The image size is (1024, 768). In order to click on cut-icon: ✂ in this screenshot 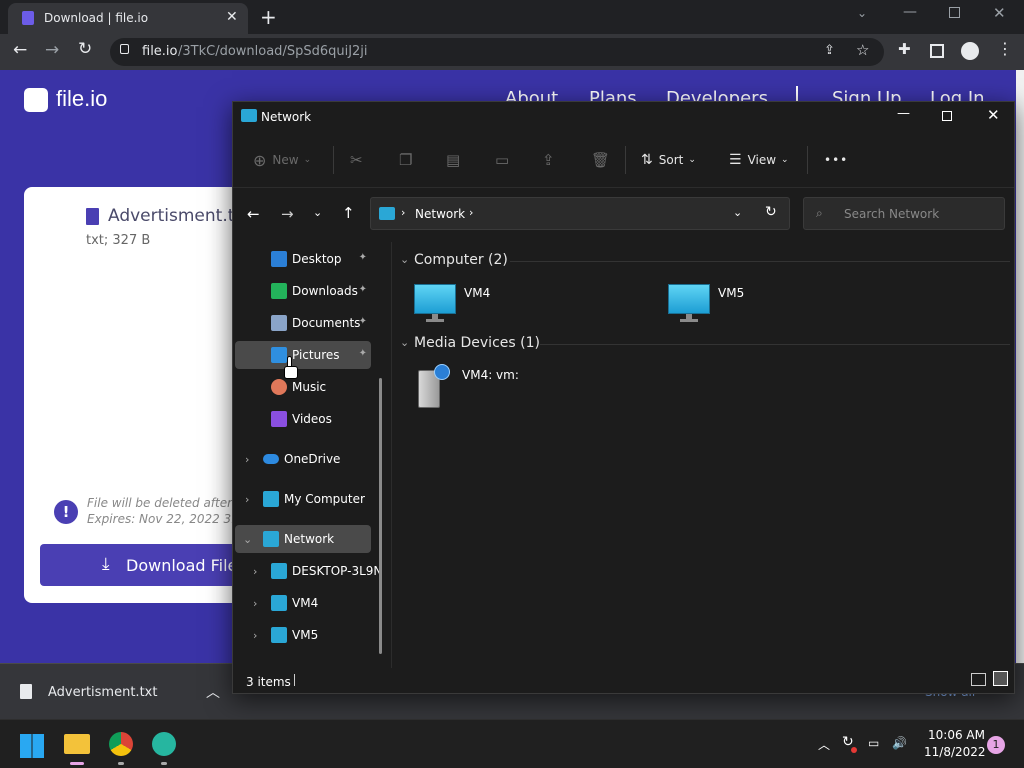, I will do `click(356, 160)`.